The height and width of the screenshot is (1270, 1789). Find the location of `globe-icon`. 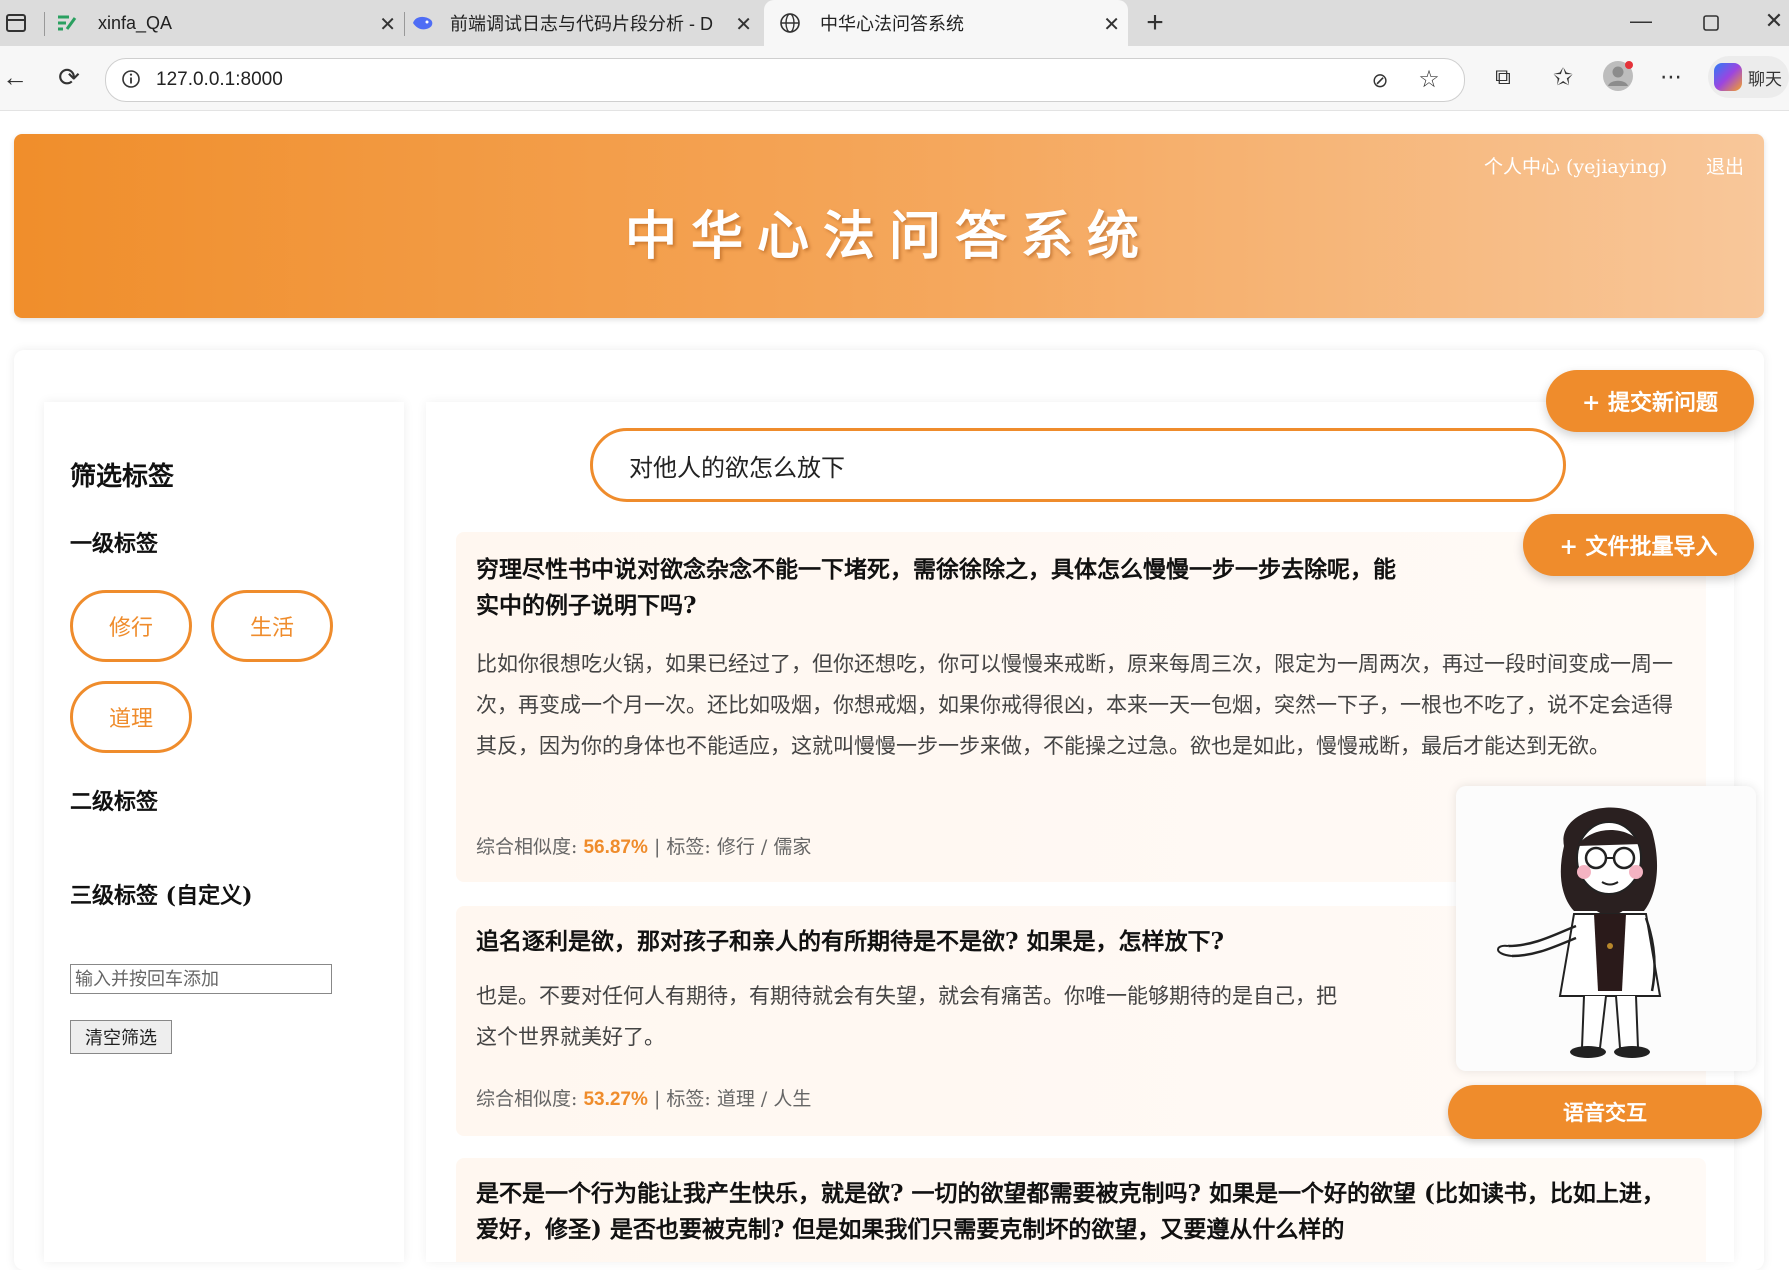

globe-icon is located at coordinates (790, 23).